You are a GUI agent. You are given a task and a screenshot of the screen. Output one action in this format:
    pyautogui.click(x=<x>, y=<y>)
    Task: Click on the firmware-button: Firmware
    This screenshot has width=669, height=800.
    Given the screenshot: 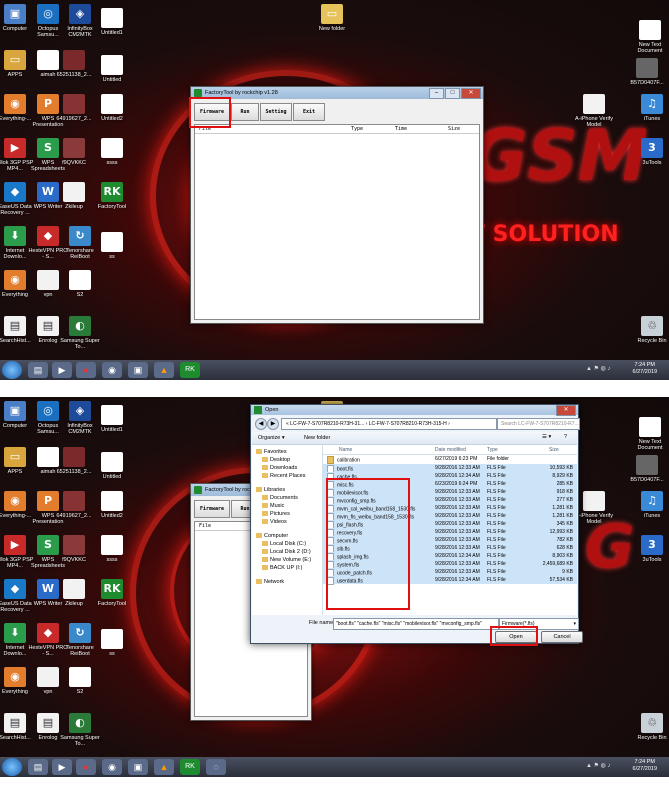 What is the action you would take?
    pyautogui.click(x=212, y=509)
    